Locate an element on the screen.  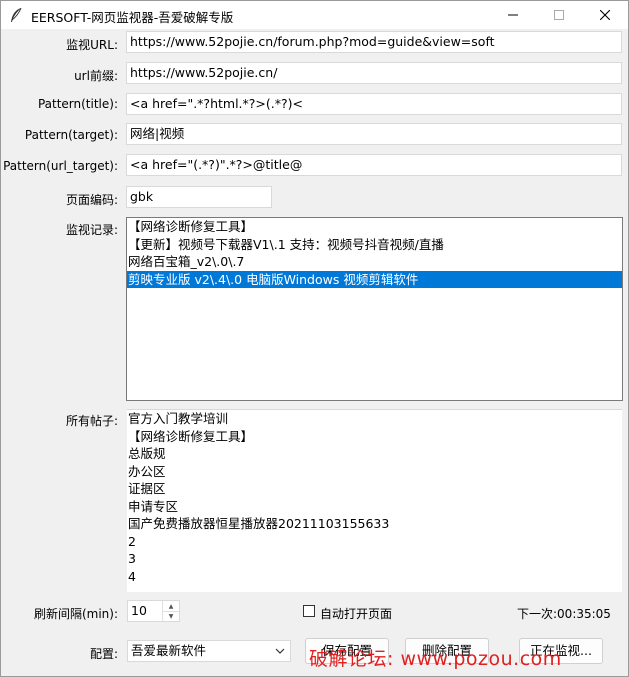
list-item: 4 is located at coordinates (374, 577).